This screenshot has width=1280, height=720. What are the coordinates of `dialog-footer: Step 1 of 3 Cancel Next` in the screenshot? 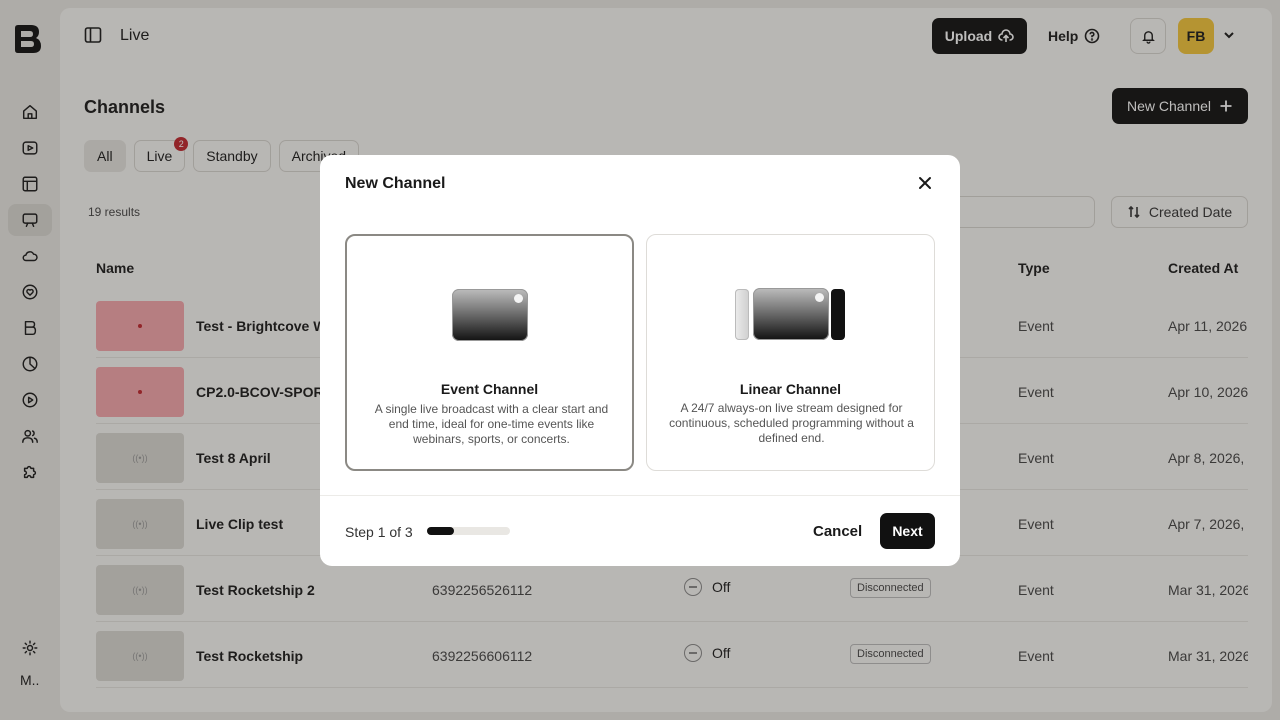 It's located at (640, 530).